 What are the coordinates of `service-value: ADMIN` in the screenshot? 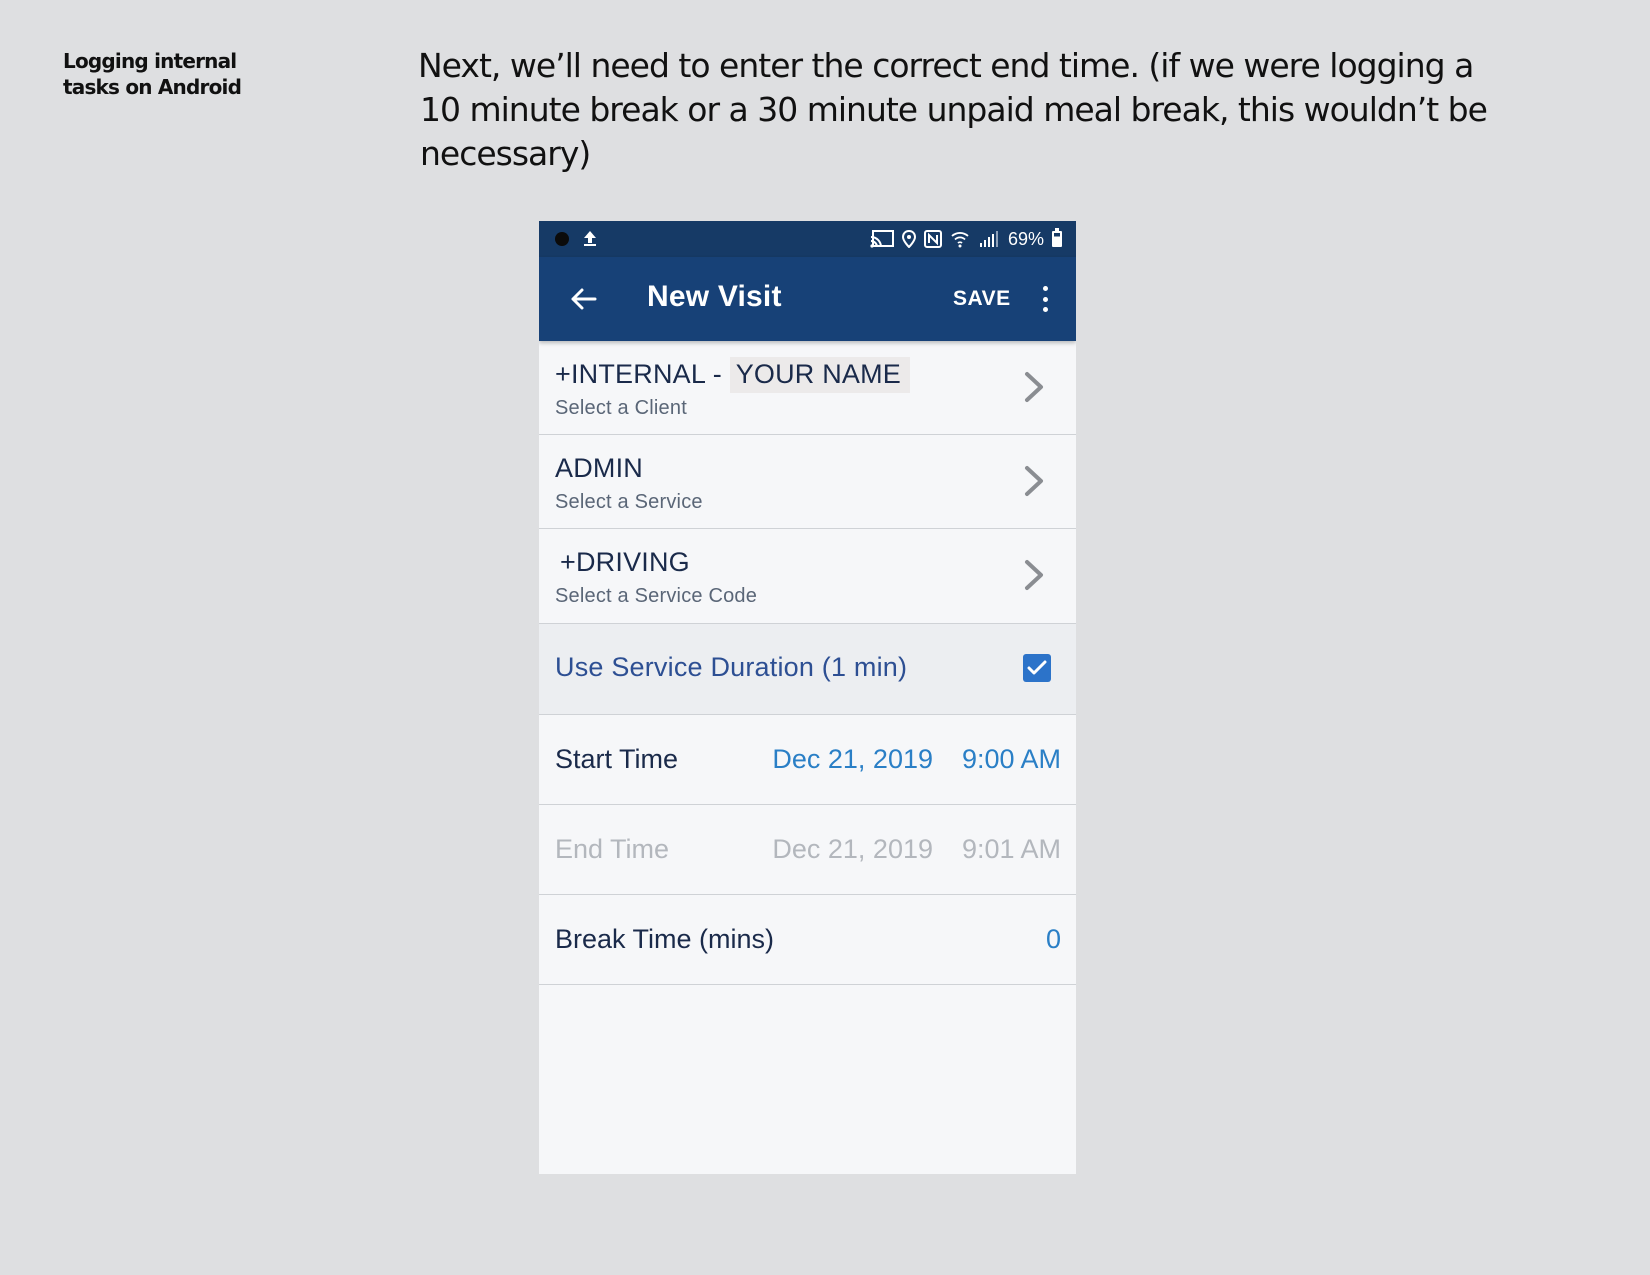 It's located at (599, 468).